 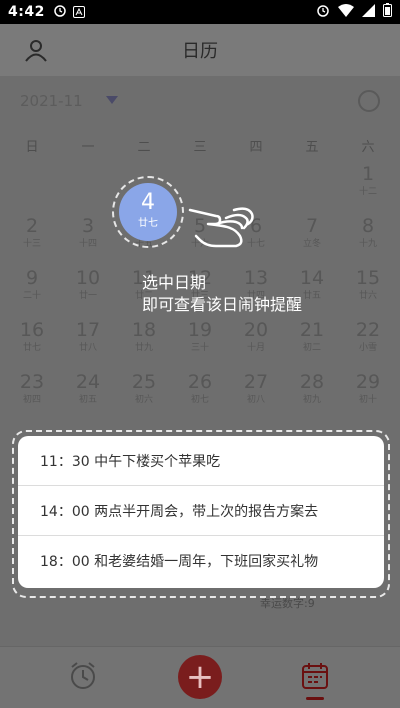 I want to click on weekday-label: 四, so click(x=256, y=147).